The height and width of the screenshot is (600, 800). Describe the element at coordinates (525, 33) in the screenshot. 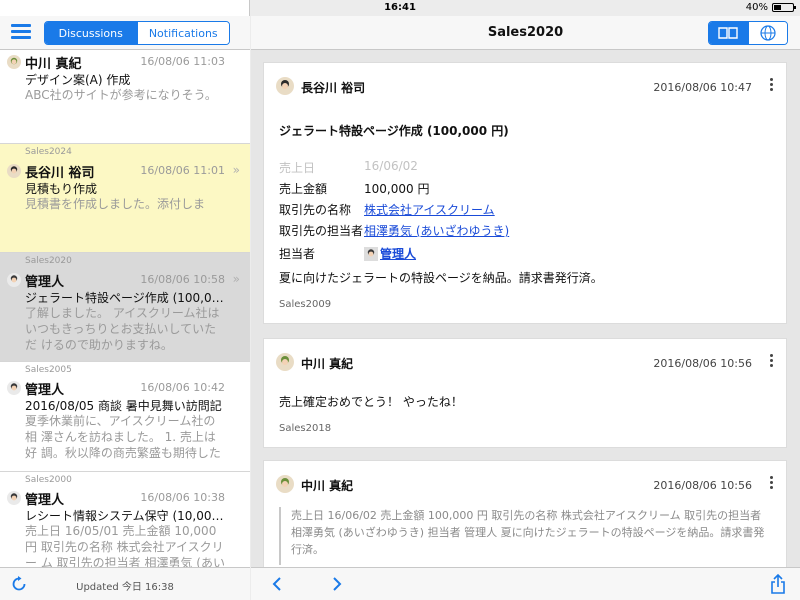

I see `detail-header: Sales2020` at that location.